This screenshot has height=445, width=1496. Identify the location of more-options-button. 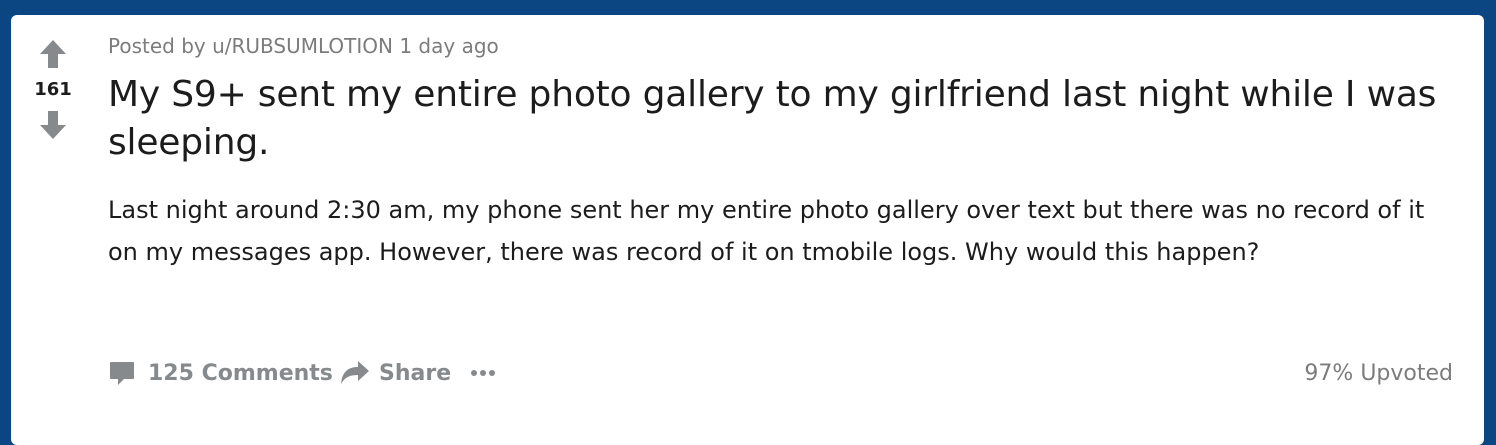
(483, 373).